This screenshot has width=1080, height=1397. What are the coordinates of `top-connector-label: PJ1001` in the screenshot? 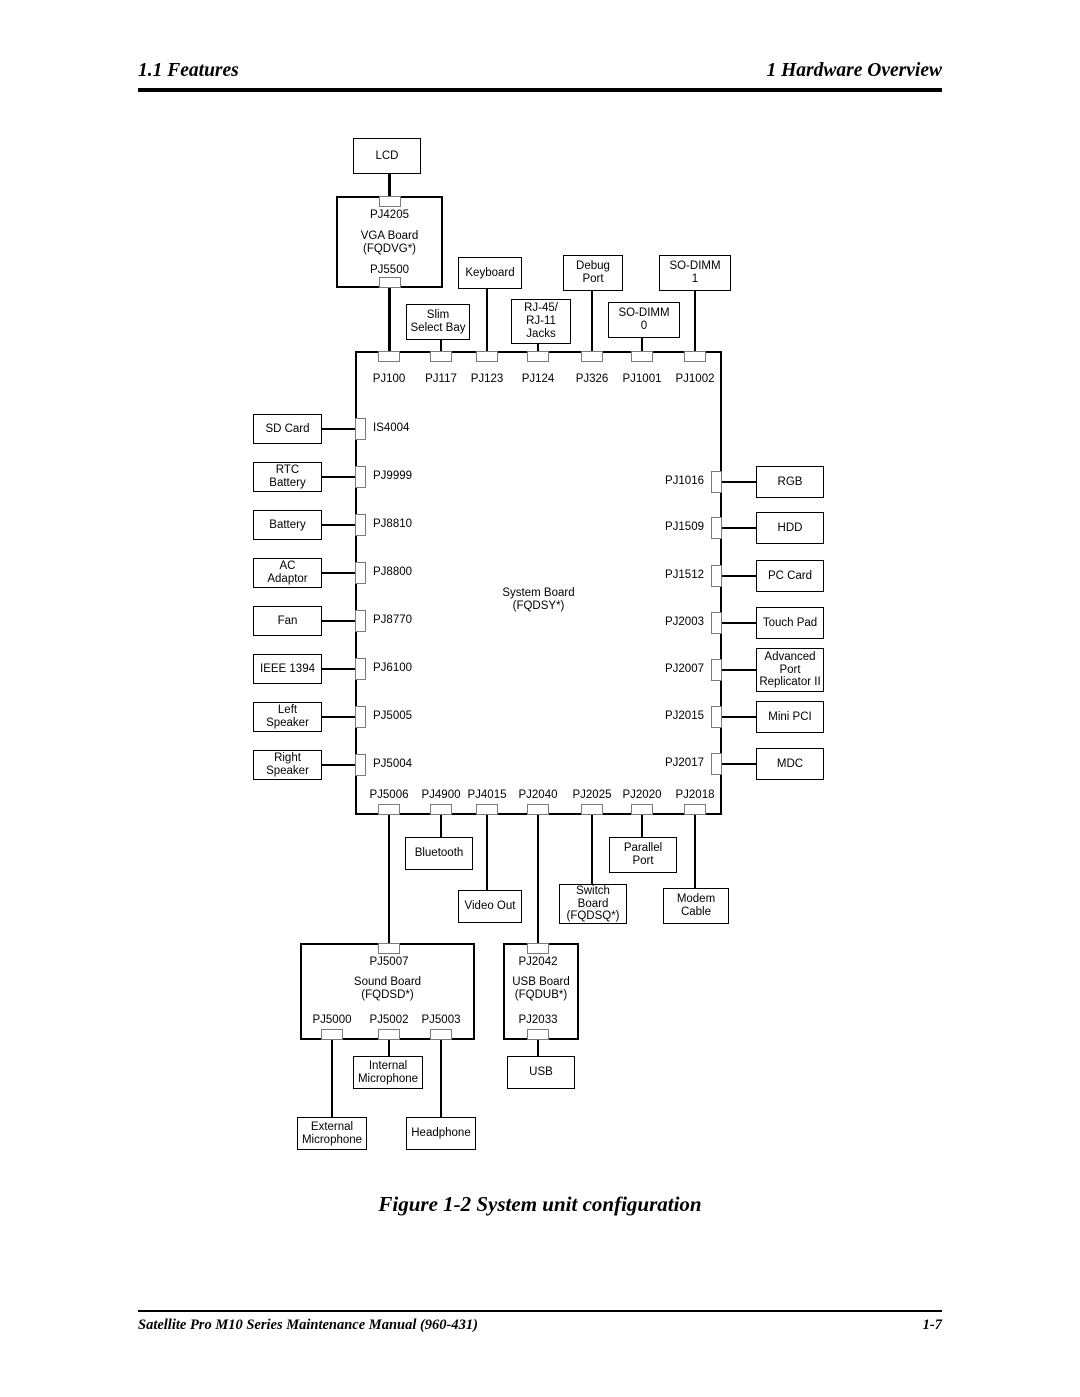 It's located at (642, 379).